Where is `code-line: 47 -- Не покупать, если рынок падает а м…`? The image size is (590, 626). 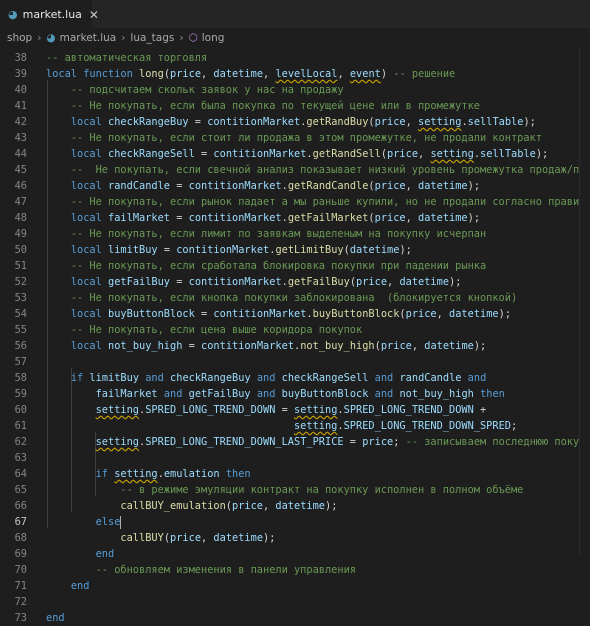
code-line: 47 -- Не покупать, если рынок падает а м… is located at coordinates (295, 202).